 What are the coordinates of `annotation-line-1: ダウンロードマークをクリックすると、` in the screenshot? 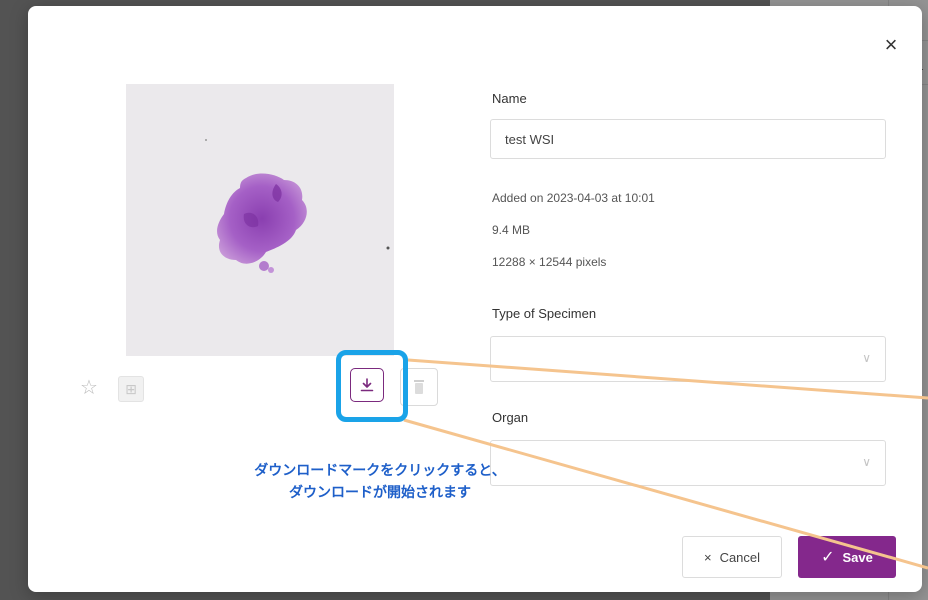 It's located at (380, 471).